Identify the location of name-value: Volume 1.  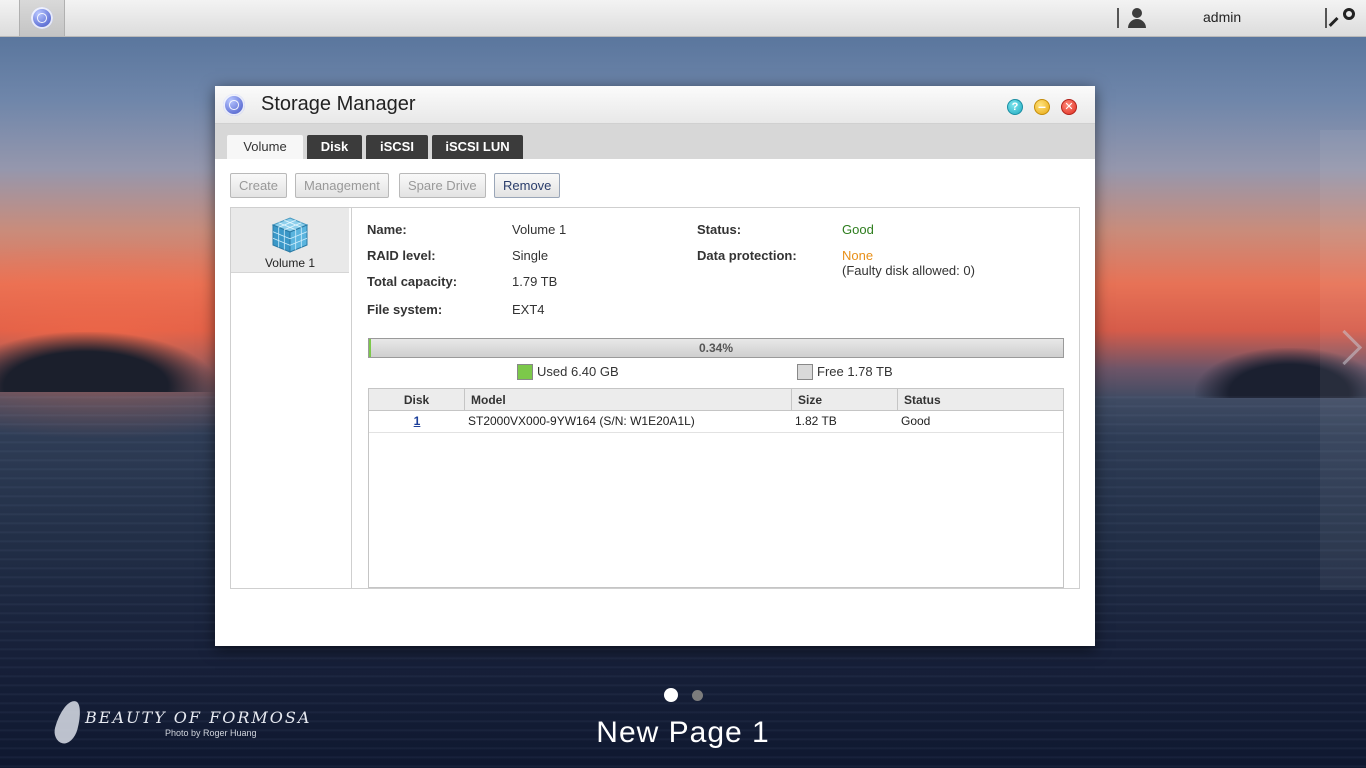
(539, 229).